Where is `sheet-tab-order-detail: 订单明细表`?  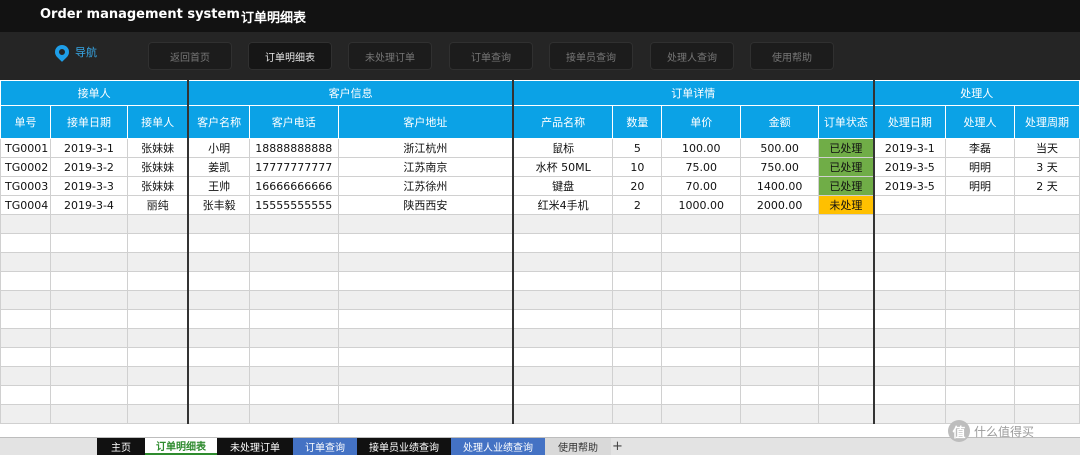
sheet-tab-order-detail: 订单明细表 is located at coordinates (181, 446).